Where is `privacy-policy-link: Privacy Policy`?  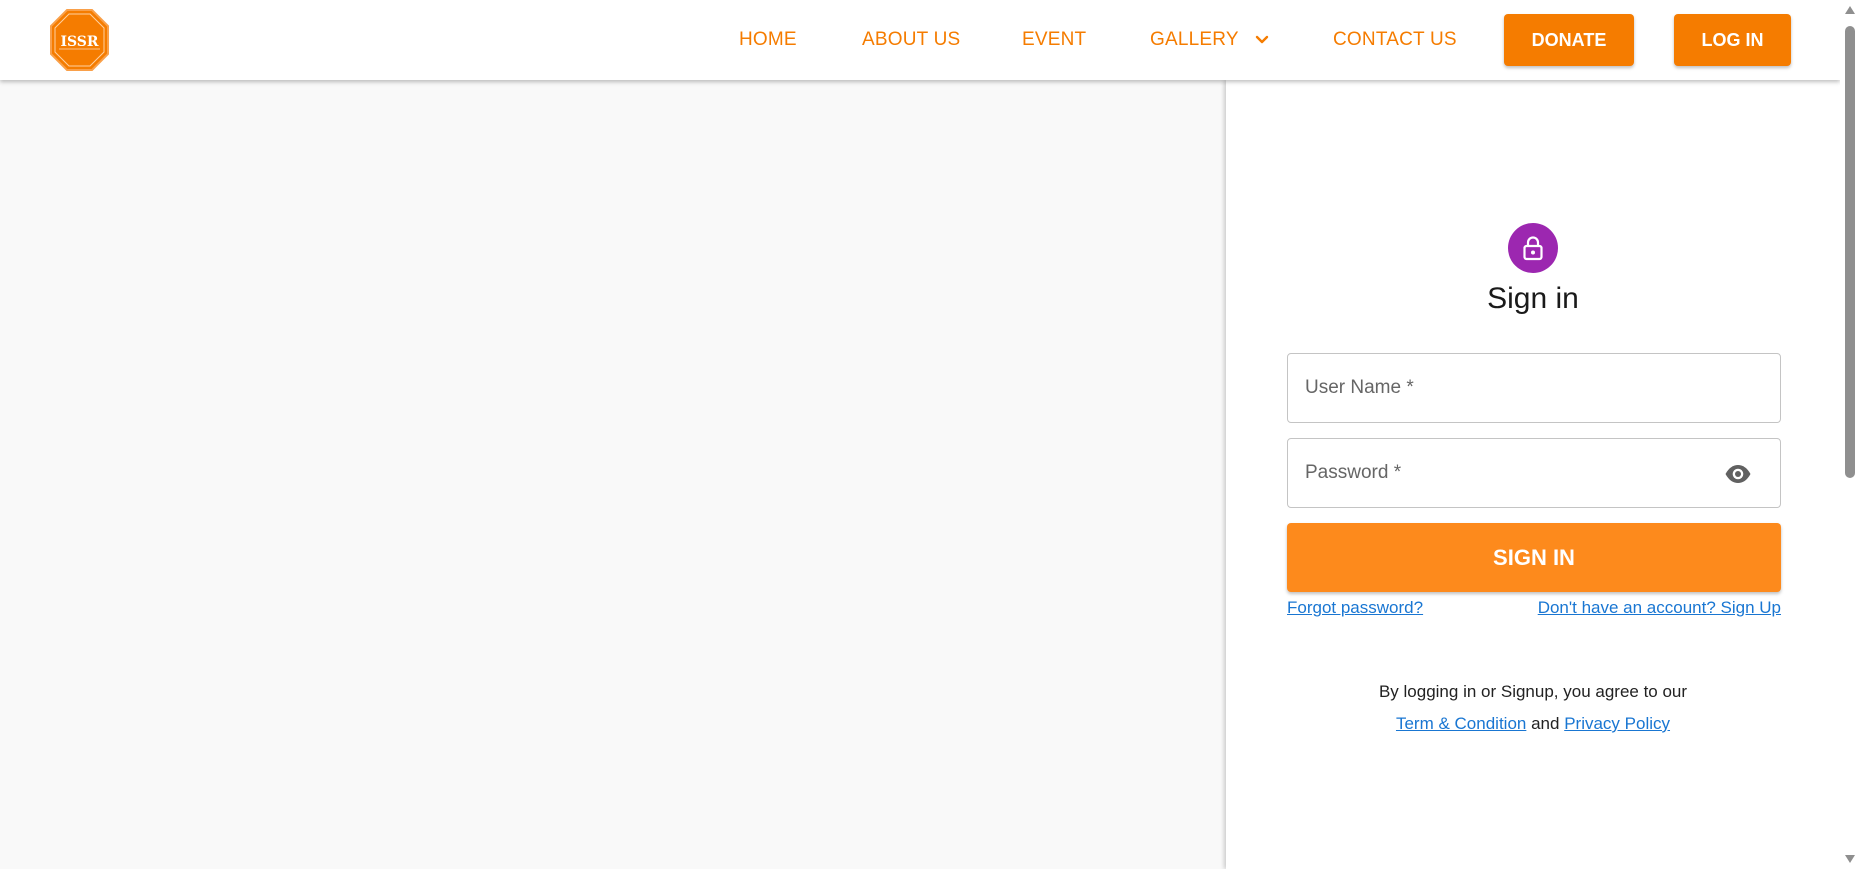 privacy-policy-link: Privacy Policy is located at coordinates (1617, 723).